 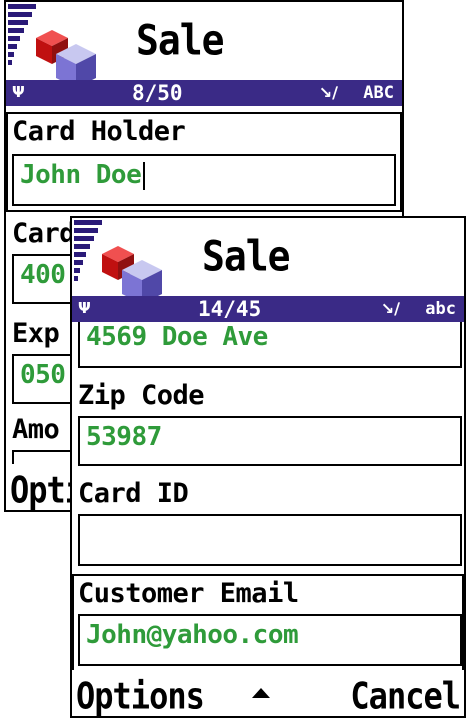 What do you see at coordinates (188, 593) in the screenshot?
I see `field-label: Customer Email` at bounding box center [188, 593].